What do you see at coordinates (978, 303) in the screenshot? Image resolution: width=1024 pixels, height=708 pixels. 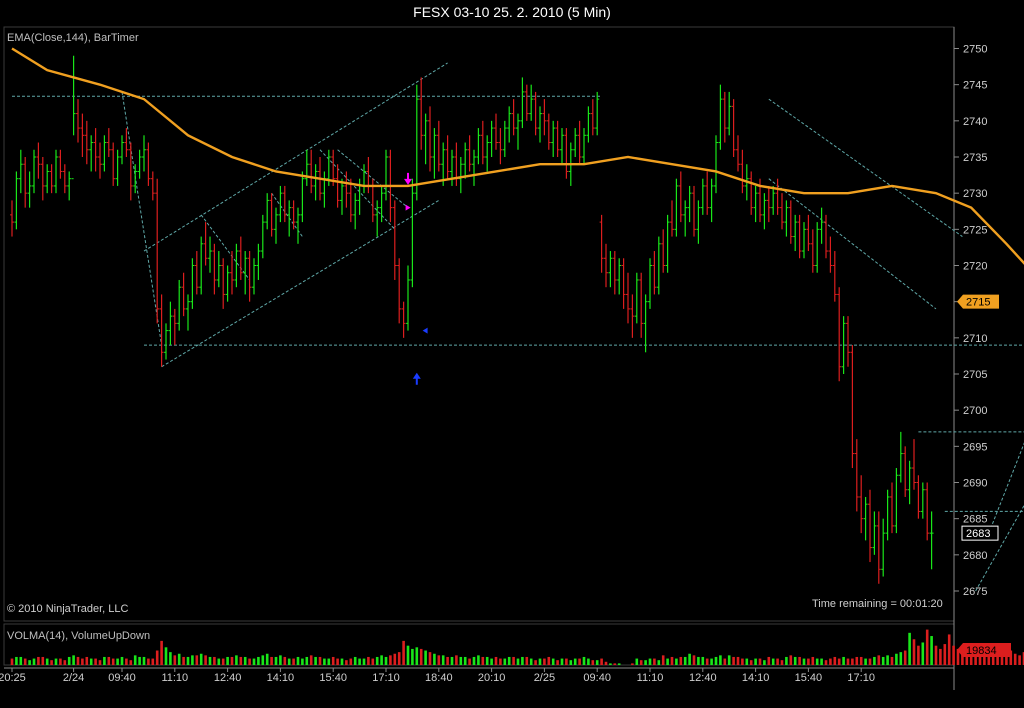 I see `ema-value-badge-label: 2715` at bounding box center [978, 303].